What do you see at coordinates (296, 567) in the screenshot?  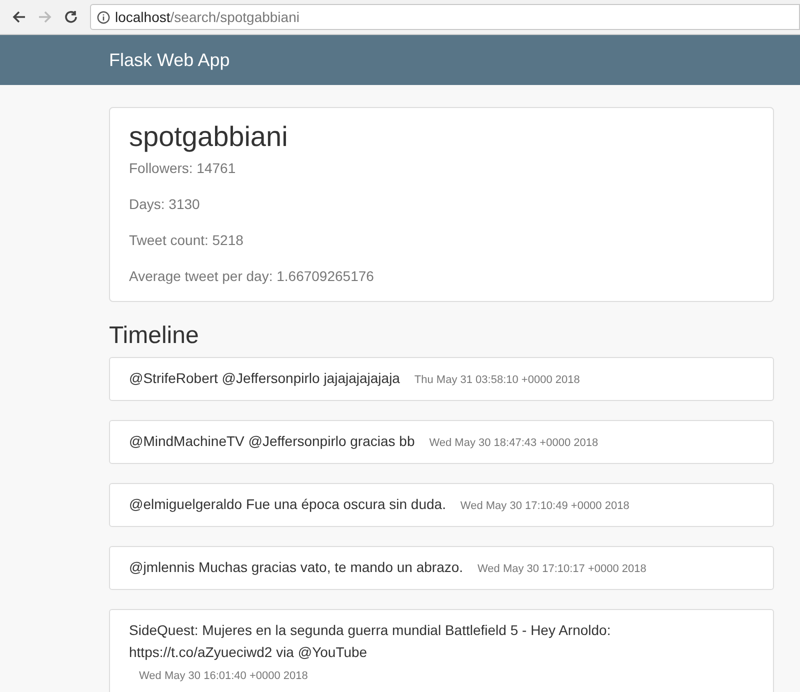 I see `tweet-text: @jmlennis Muchas gracias vato, te mando un abrazo.` at bounding box center [296, 567].